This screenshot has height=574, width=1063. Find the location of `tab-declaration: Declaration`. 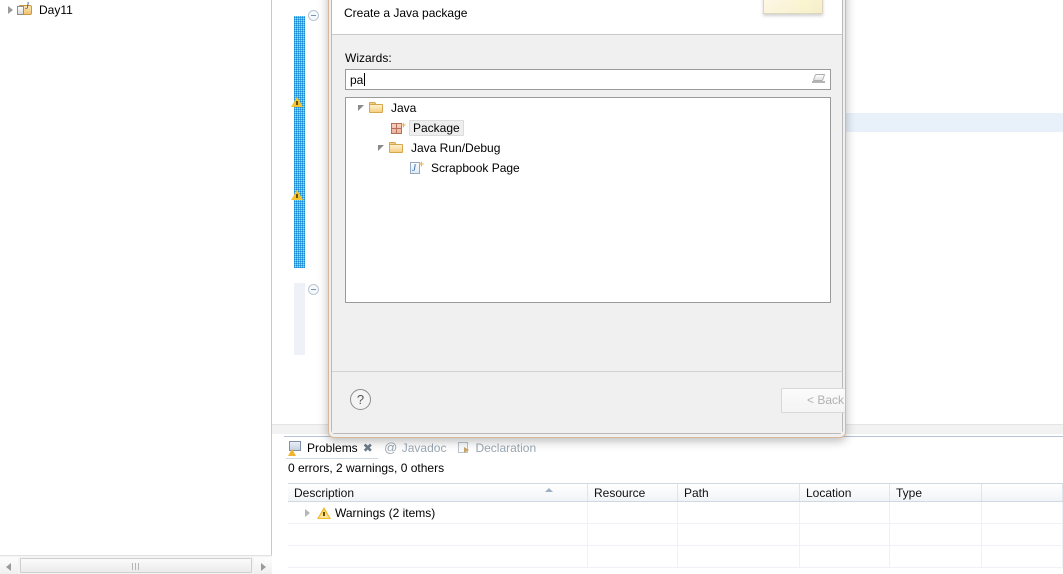

tab-declaration: Declaration is located at coordinates (497, 448).